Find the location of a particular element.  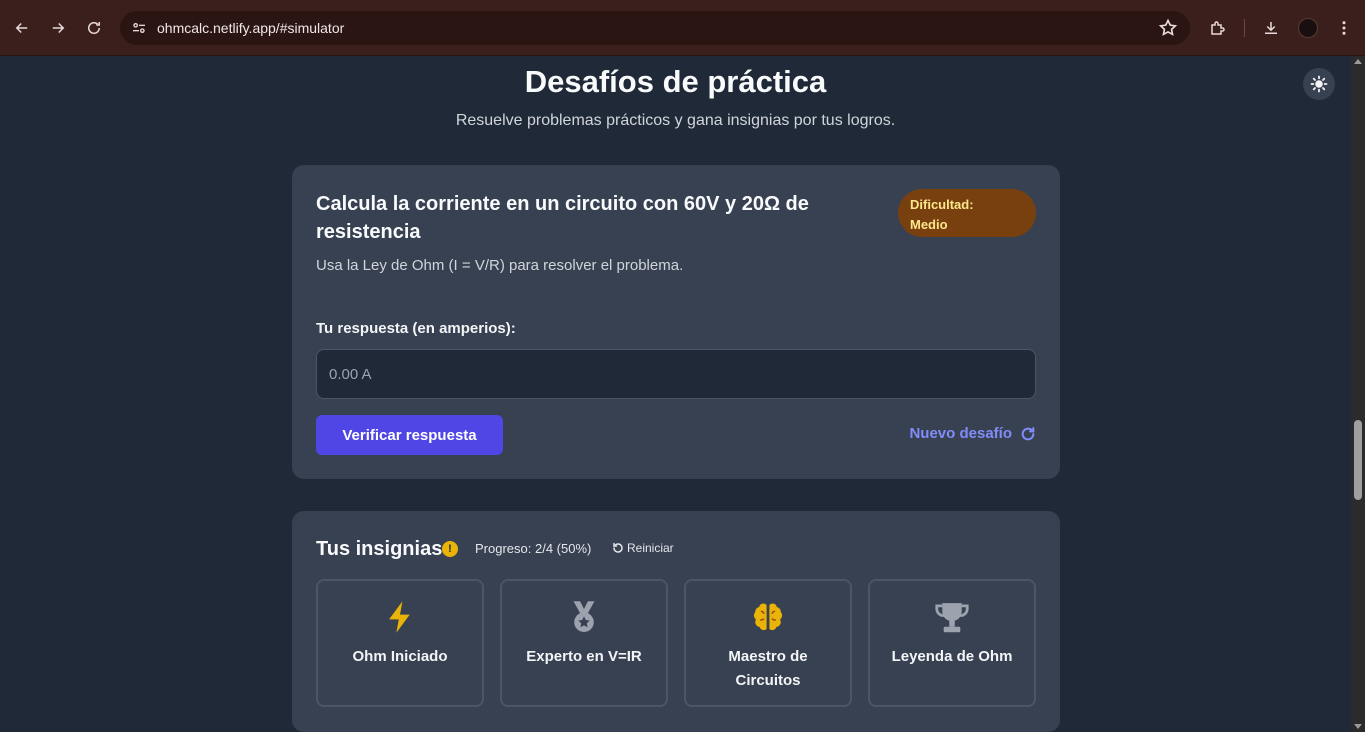

new-challenge-button: Nuevo desafío is located at coordinates (972, 433).